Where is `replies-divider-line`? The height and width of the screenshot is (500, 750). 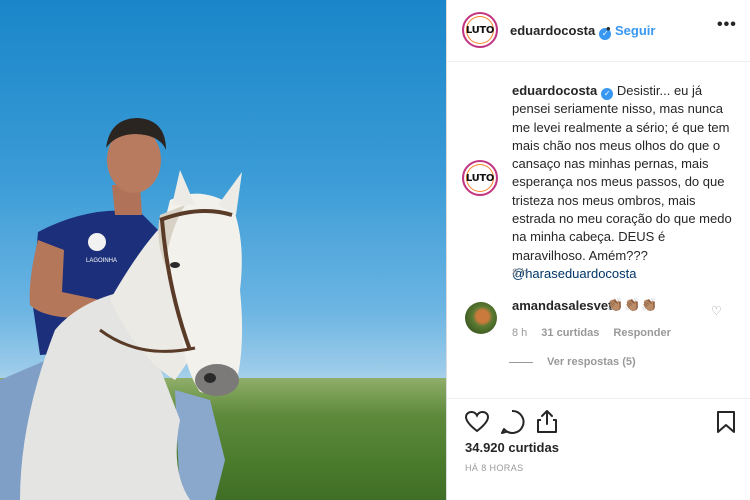 replies-divider-line is located at coordinates (521, 362).